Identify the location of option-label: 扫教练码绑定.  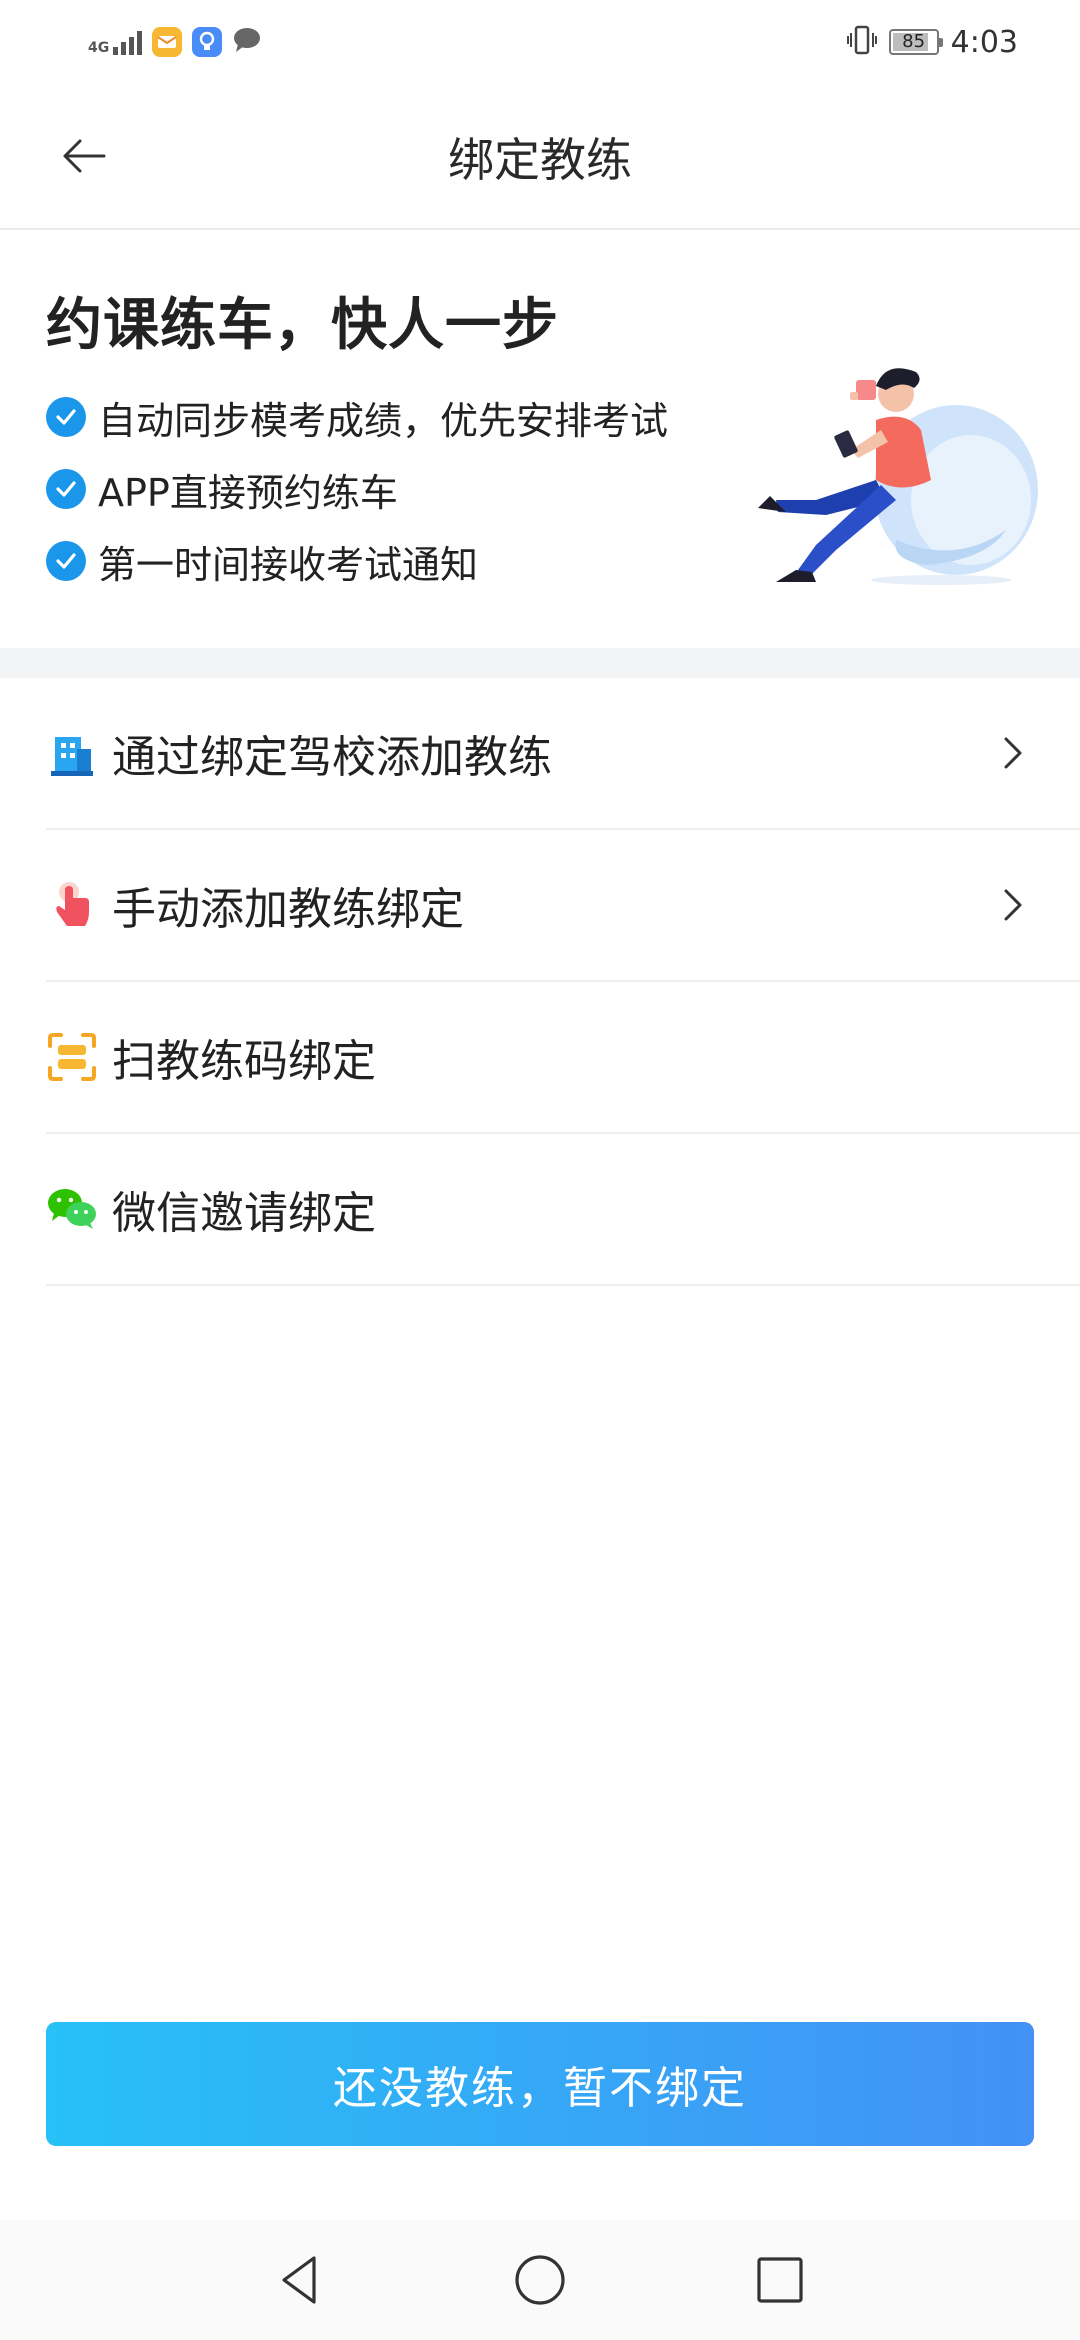
(244, 1061).